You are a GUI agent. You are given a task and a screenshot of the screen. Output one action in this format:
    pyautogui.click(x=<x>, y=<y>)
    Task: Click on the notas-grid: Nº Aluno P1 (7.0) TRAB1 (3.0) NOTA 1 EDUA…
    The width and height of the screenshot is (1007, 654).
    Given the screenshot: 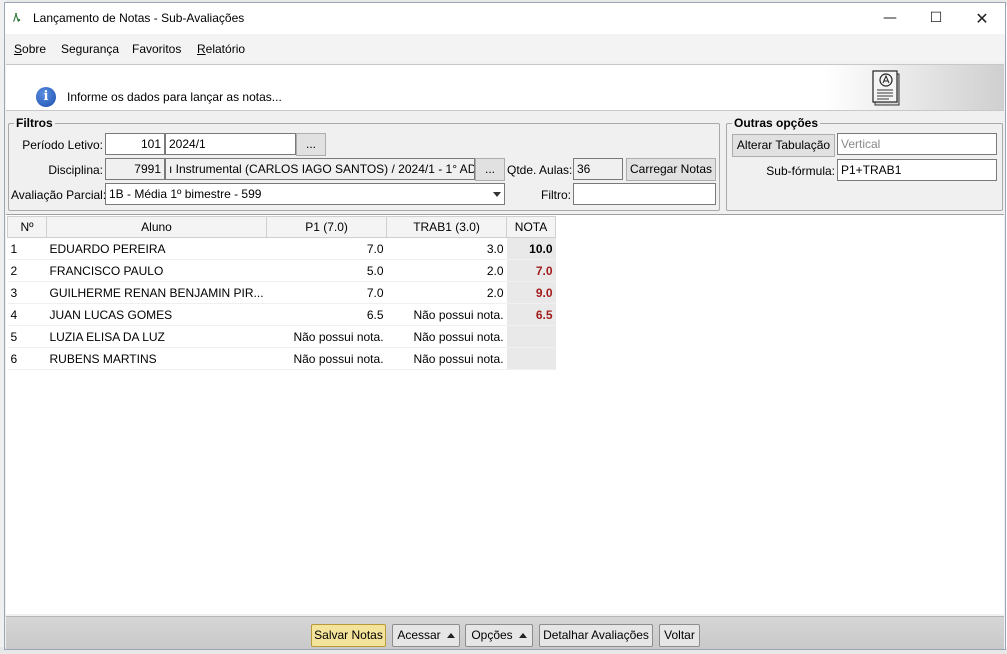 What is the action you would take?
    pyautogui.click(x=282, y=293)
    